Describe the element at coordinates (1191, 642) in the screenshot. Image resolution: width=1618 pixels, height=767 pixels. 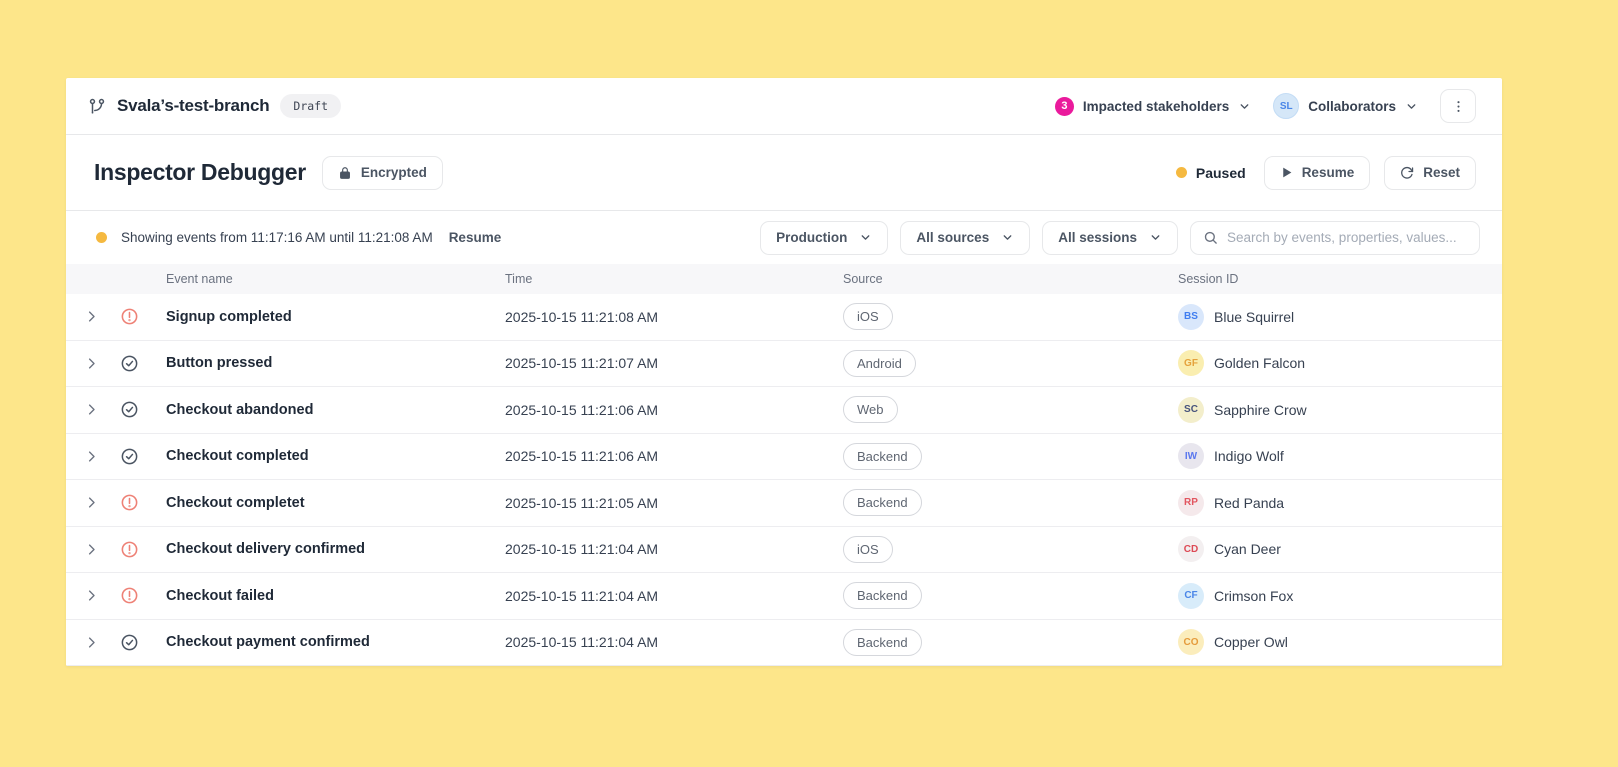
I see `session-avatar: CO` at that location.